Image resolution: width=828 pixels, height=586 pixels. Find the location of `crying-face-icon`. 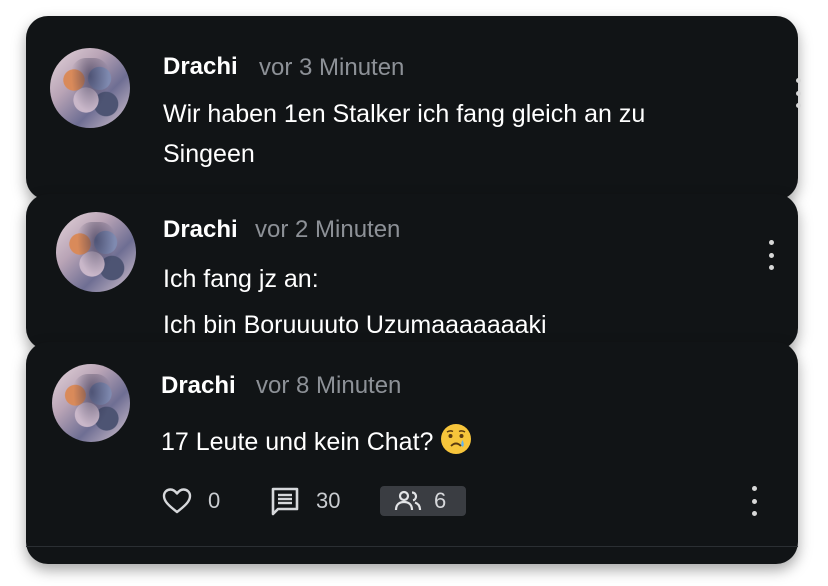

crying-face-icon is located at coordinates (456, 439).